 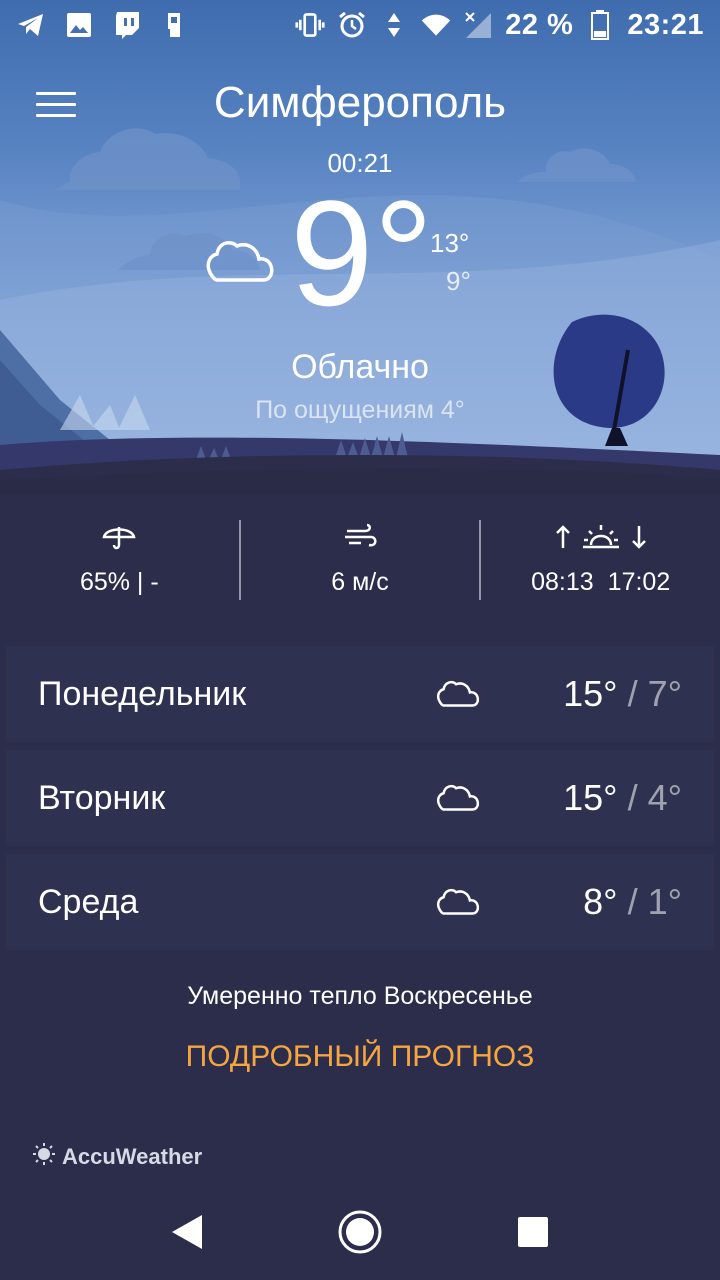 I want to click on vibrate-icon, so click(x=310, y=25).